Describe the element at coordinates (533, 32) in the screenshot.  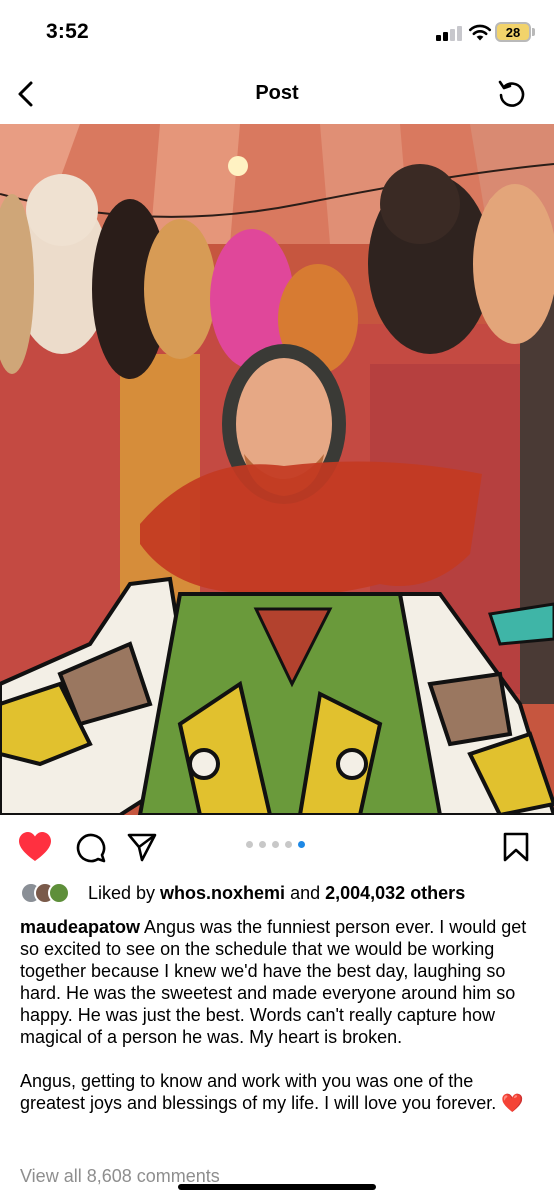
I see `battery-tip` at that location.